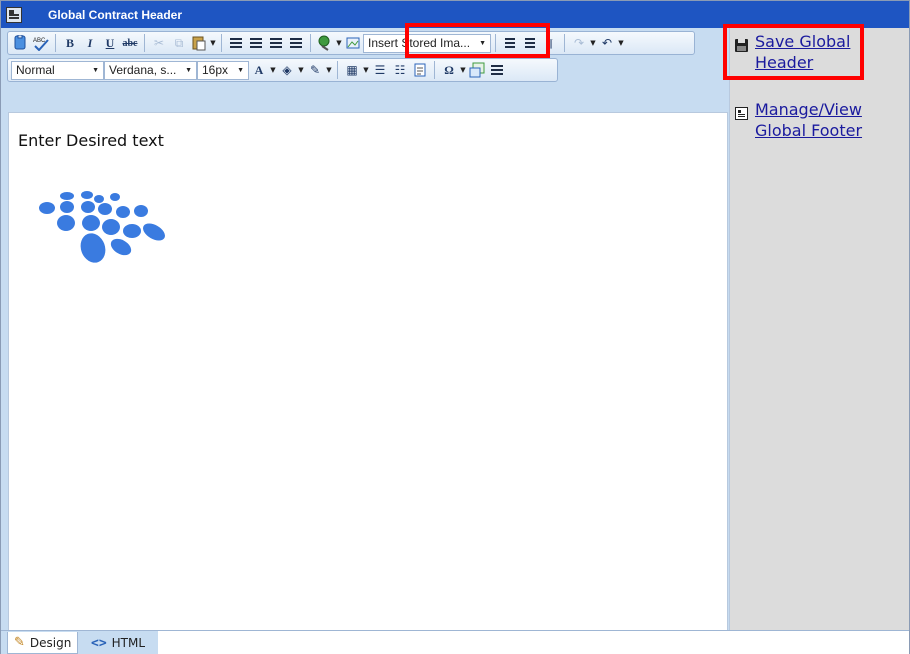 Image resolution: width=910 pixels, height=654 pixels. I want to click on indent-icon, so click(510, 43).